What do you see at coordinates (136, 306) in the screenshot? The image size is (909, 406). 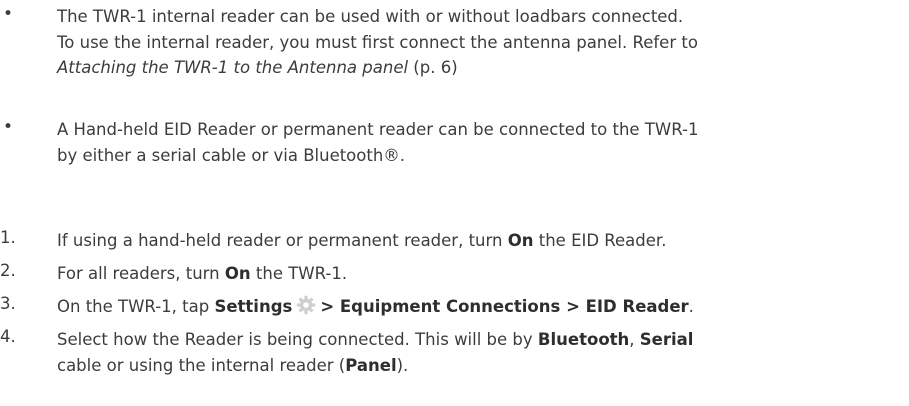 I see `step-text-segment: On the TWR-1, tap` at bounding box center [136, 306].